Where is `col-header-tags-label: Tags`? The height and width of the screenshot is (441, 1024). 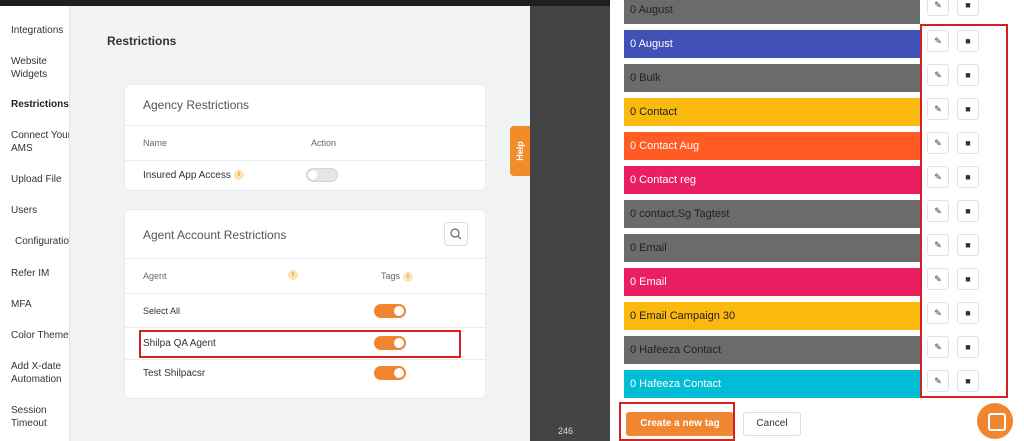 col-header-tags-label: Tags is located at coordinates (391, 276).